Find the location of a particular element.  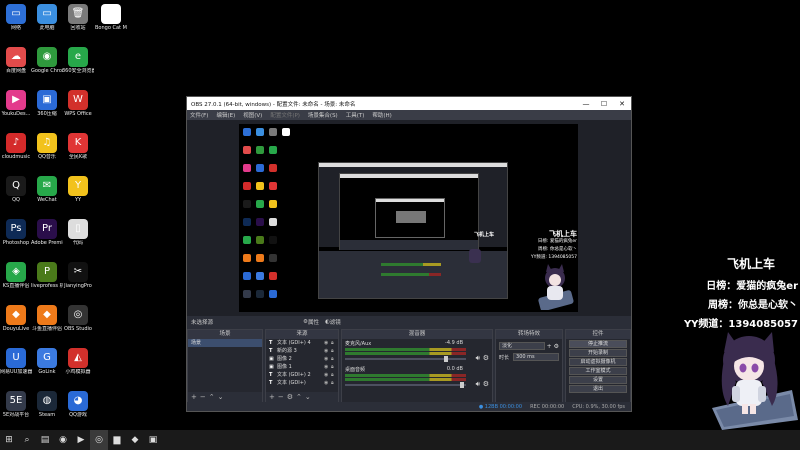

desktop-icon: U 网易UU加速器 is located at coordinates (16, 361).